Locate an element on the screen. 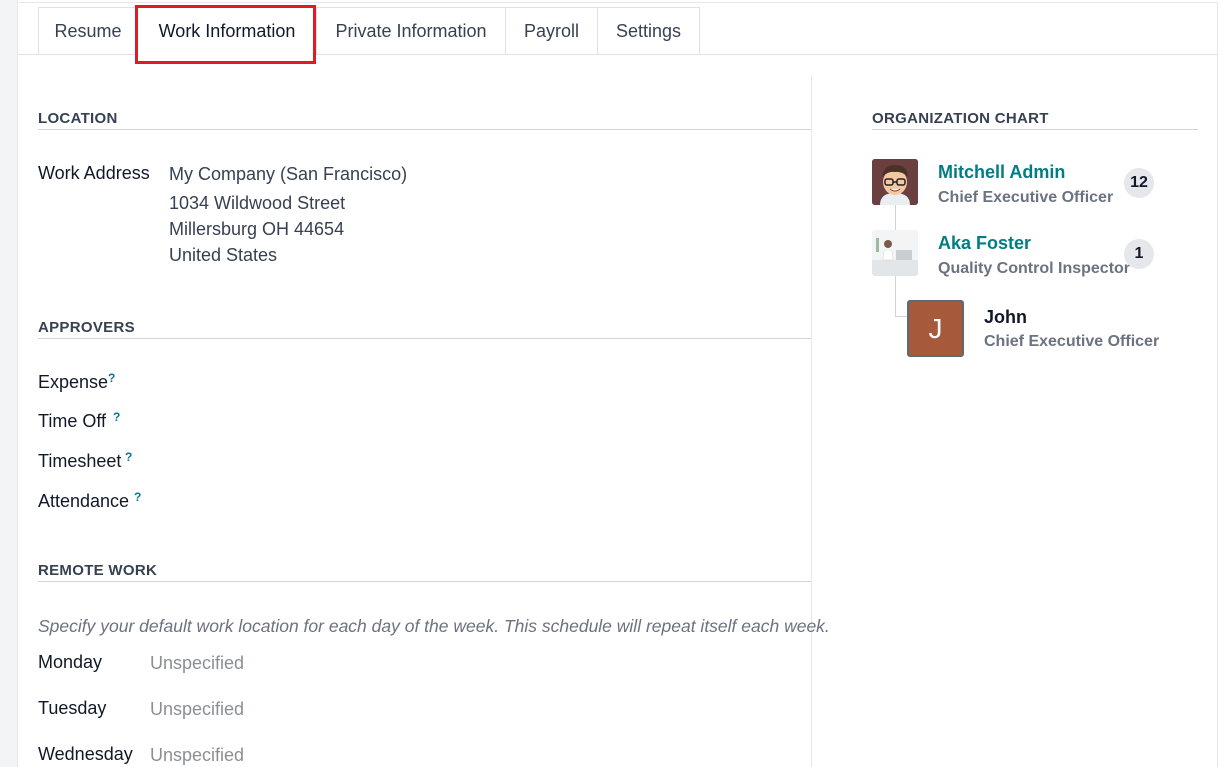  timeoff-approver-label: Time Off is located at coordinates (72, 421).